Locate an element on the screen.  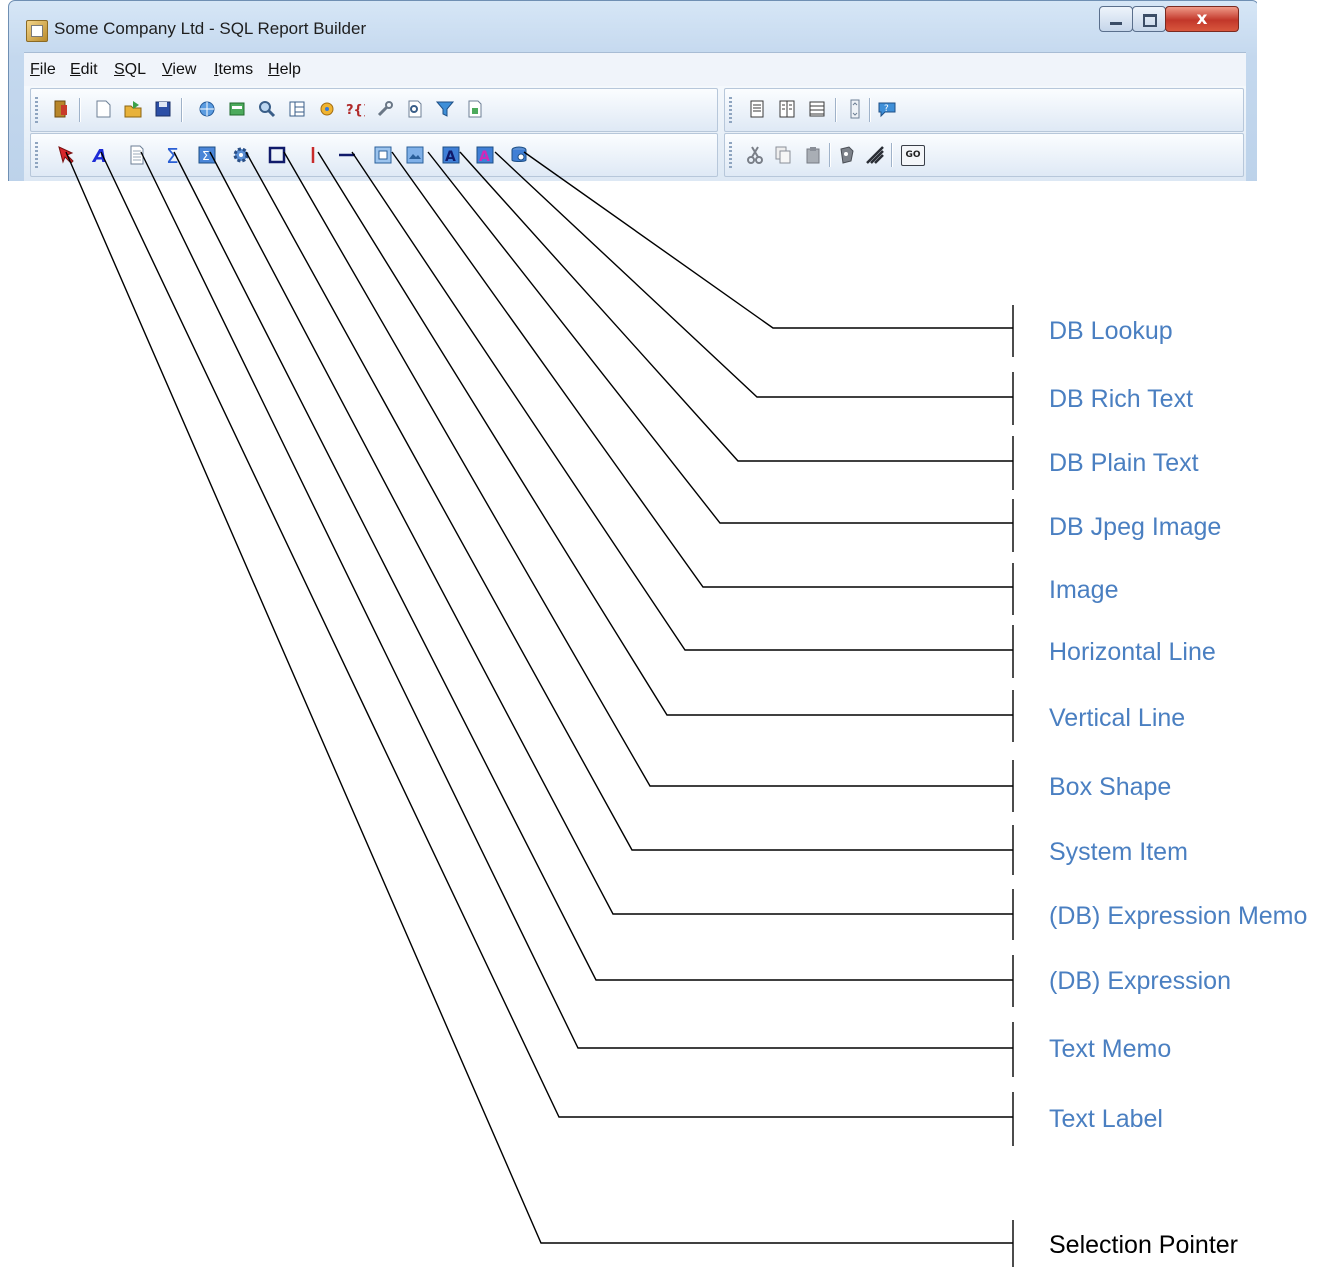
callout-db-lookup: DB Lookup is located at coordinates (1111, 331).